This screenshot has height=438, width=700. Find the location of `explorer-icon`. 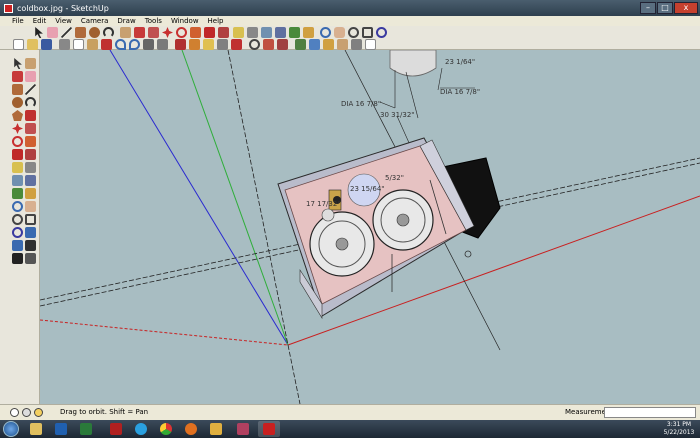

explorer-icon is located at coordinates (36, 429).